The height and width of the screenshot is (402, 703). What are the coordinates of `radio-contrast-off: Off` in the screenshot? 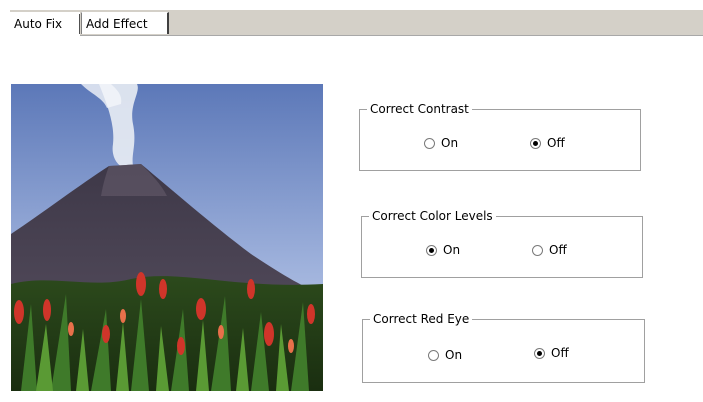 It's located at (547, 143).